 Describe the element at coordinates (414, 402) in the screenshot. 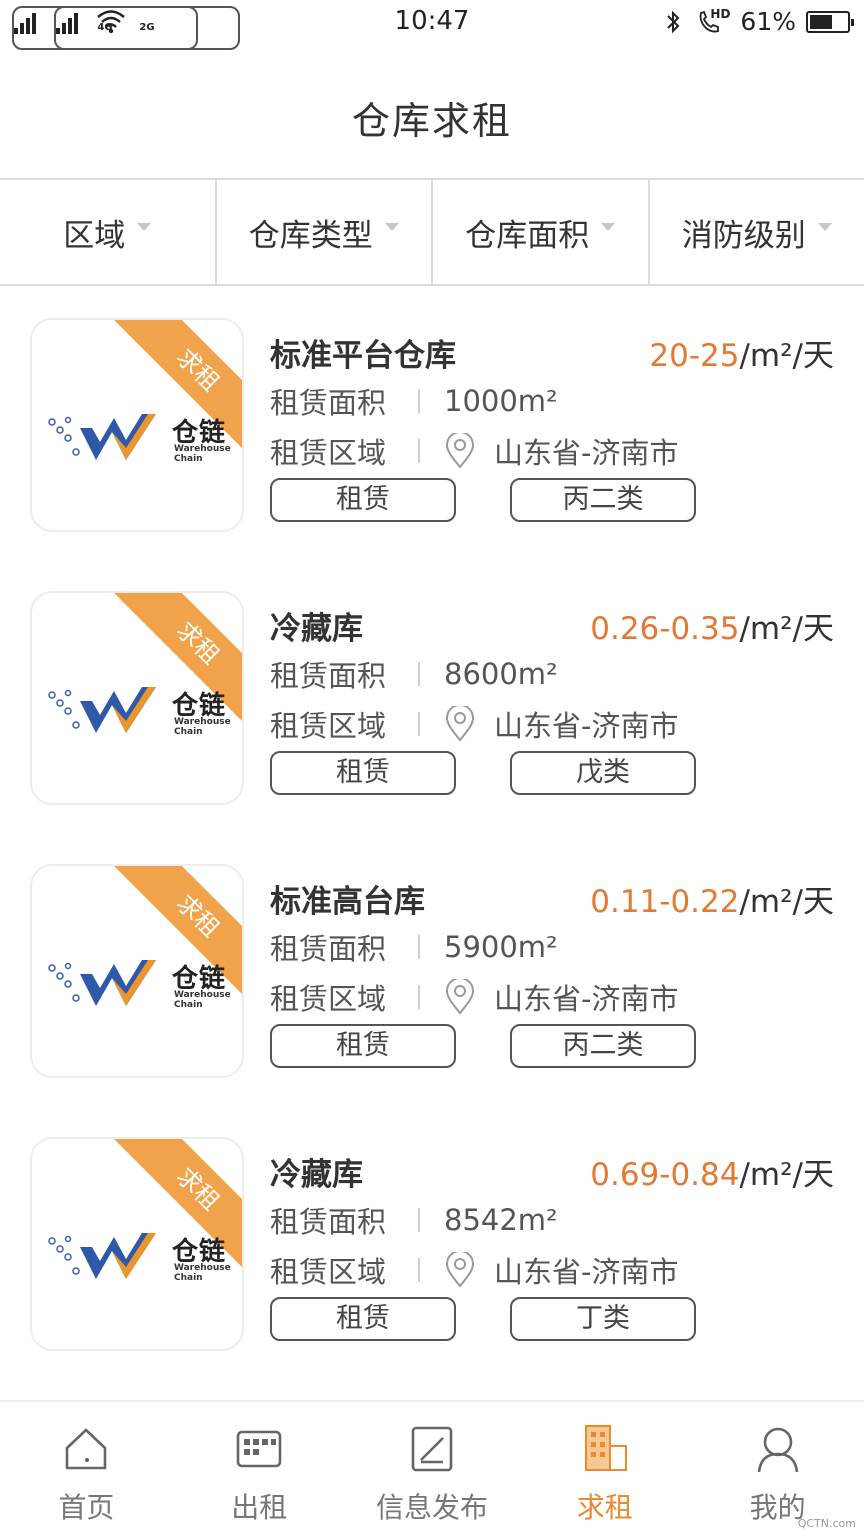

I see `area-row: 租赁面积 1000m²` at that location.